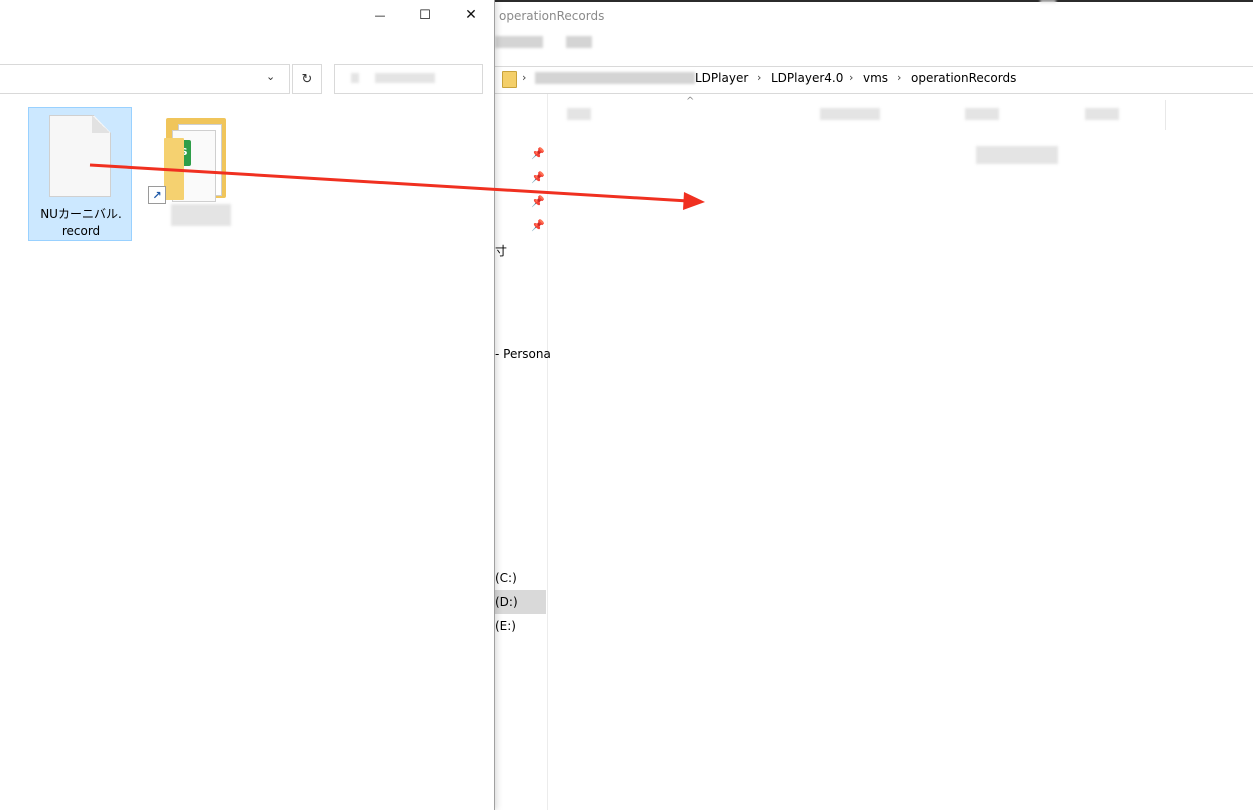 The height and width of the screenshot is (810, 1253). What do you see at coordinates (389, 183) in the screenshot?
I see `arrow-line` at bounding box center [389, 183].